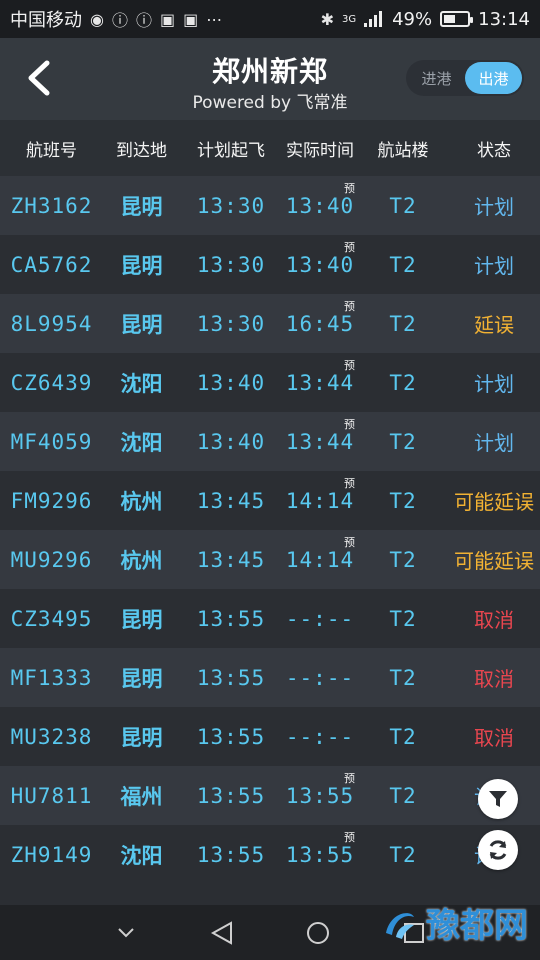  I want to click on actual-time: 14:14 预, so click(320, 554).